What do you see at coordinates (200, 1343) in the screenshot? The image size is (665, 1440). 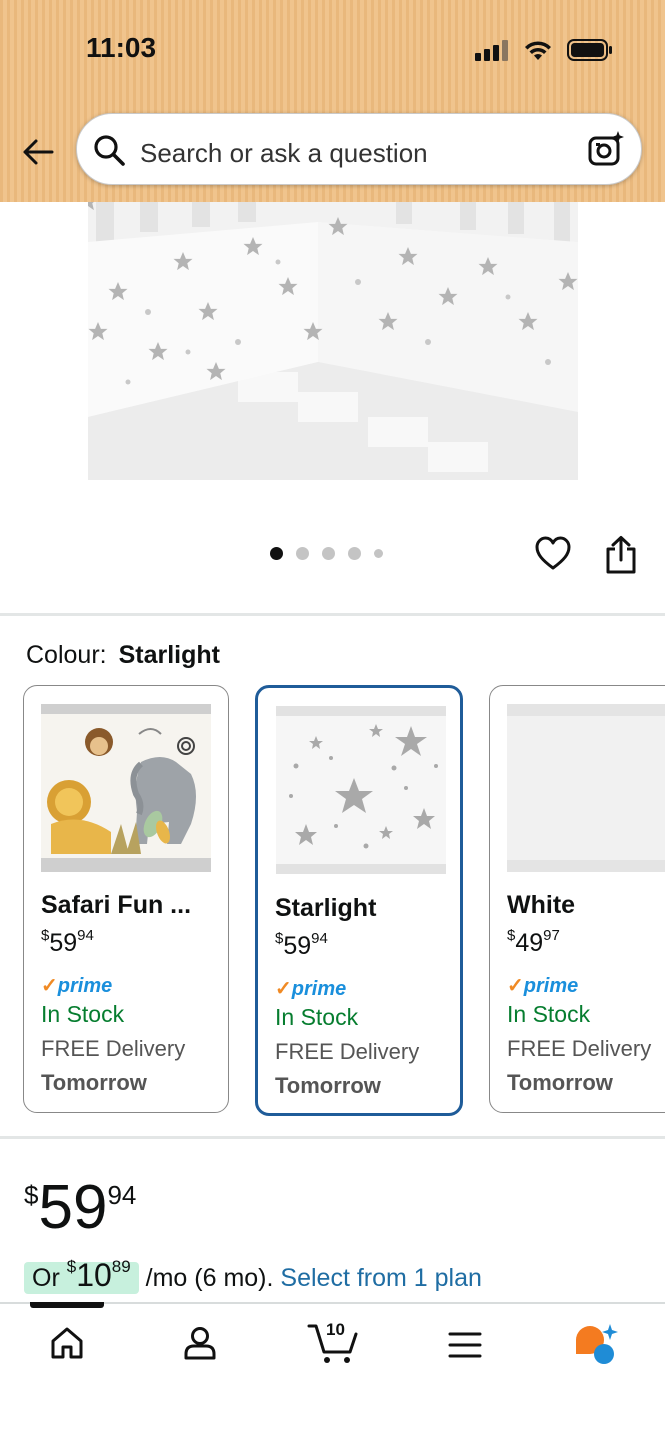 I see `account-icon` at bounding box center [200, 1343].